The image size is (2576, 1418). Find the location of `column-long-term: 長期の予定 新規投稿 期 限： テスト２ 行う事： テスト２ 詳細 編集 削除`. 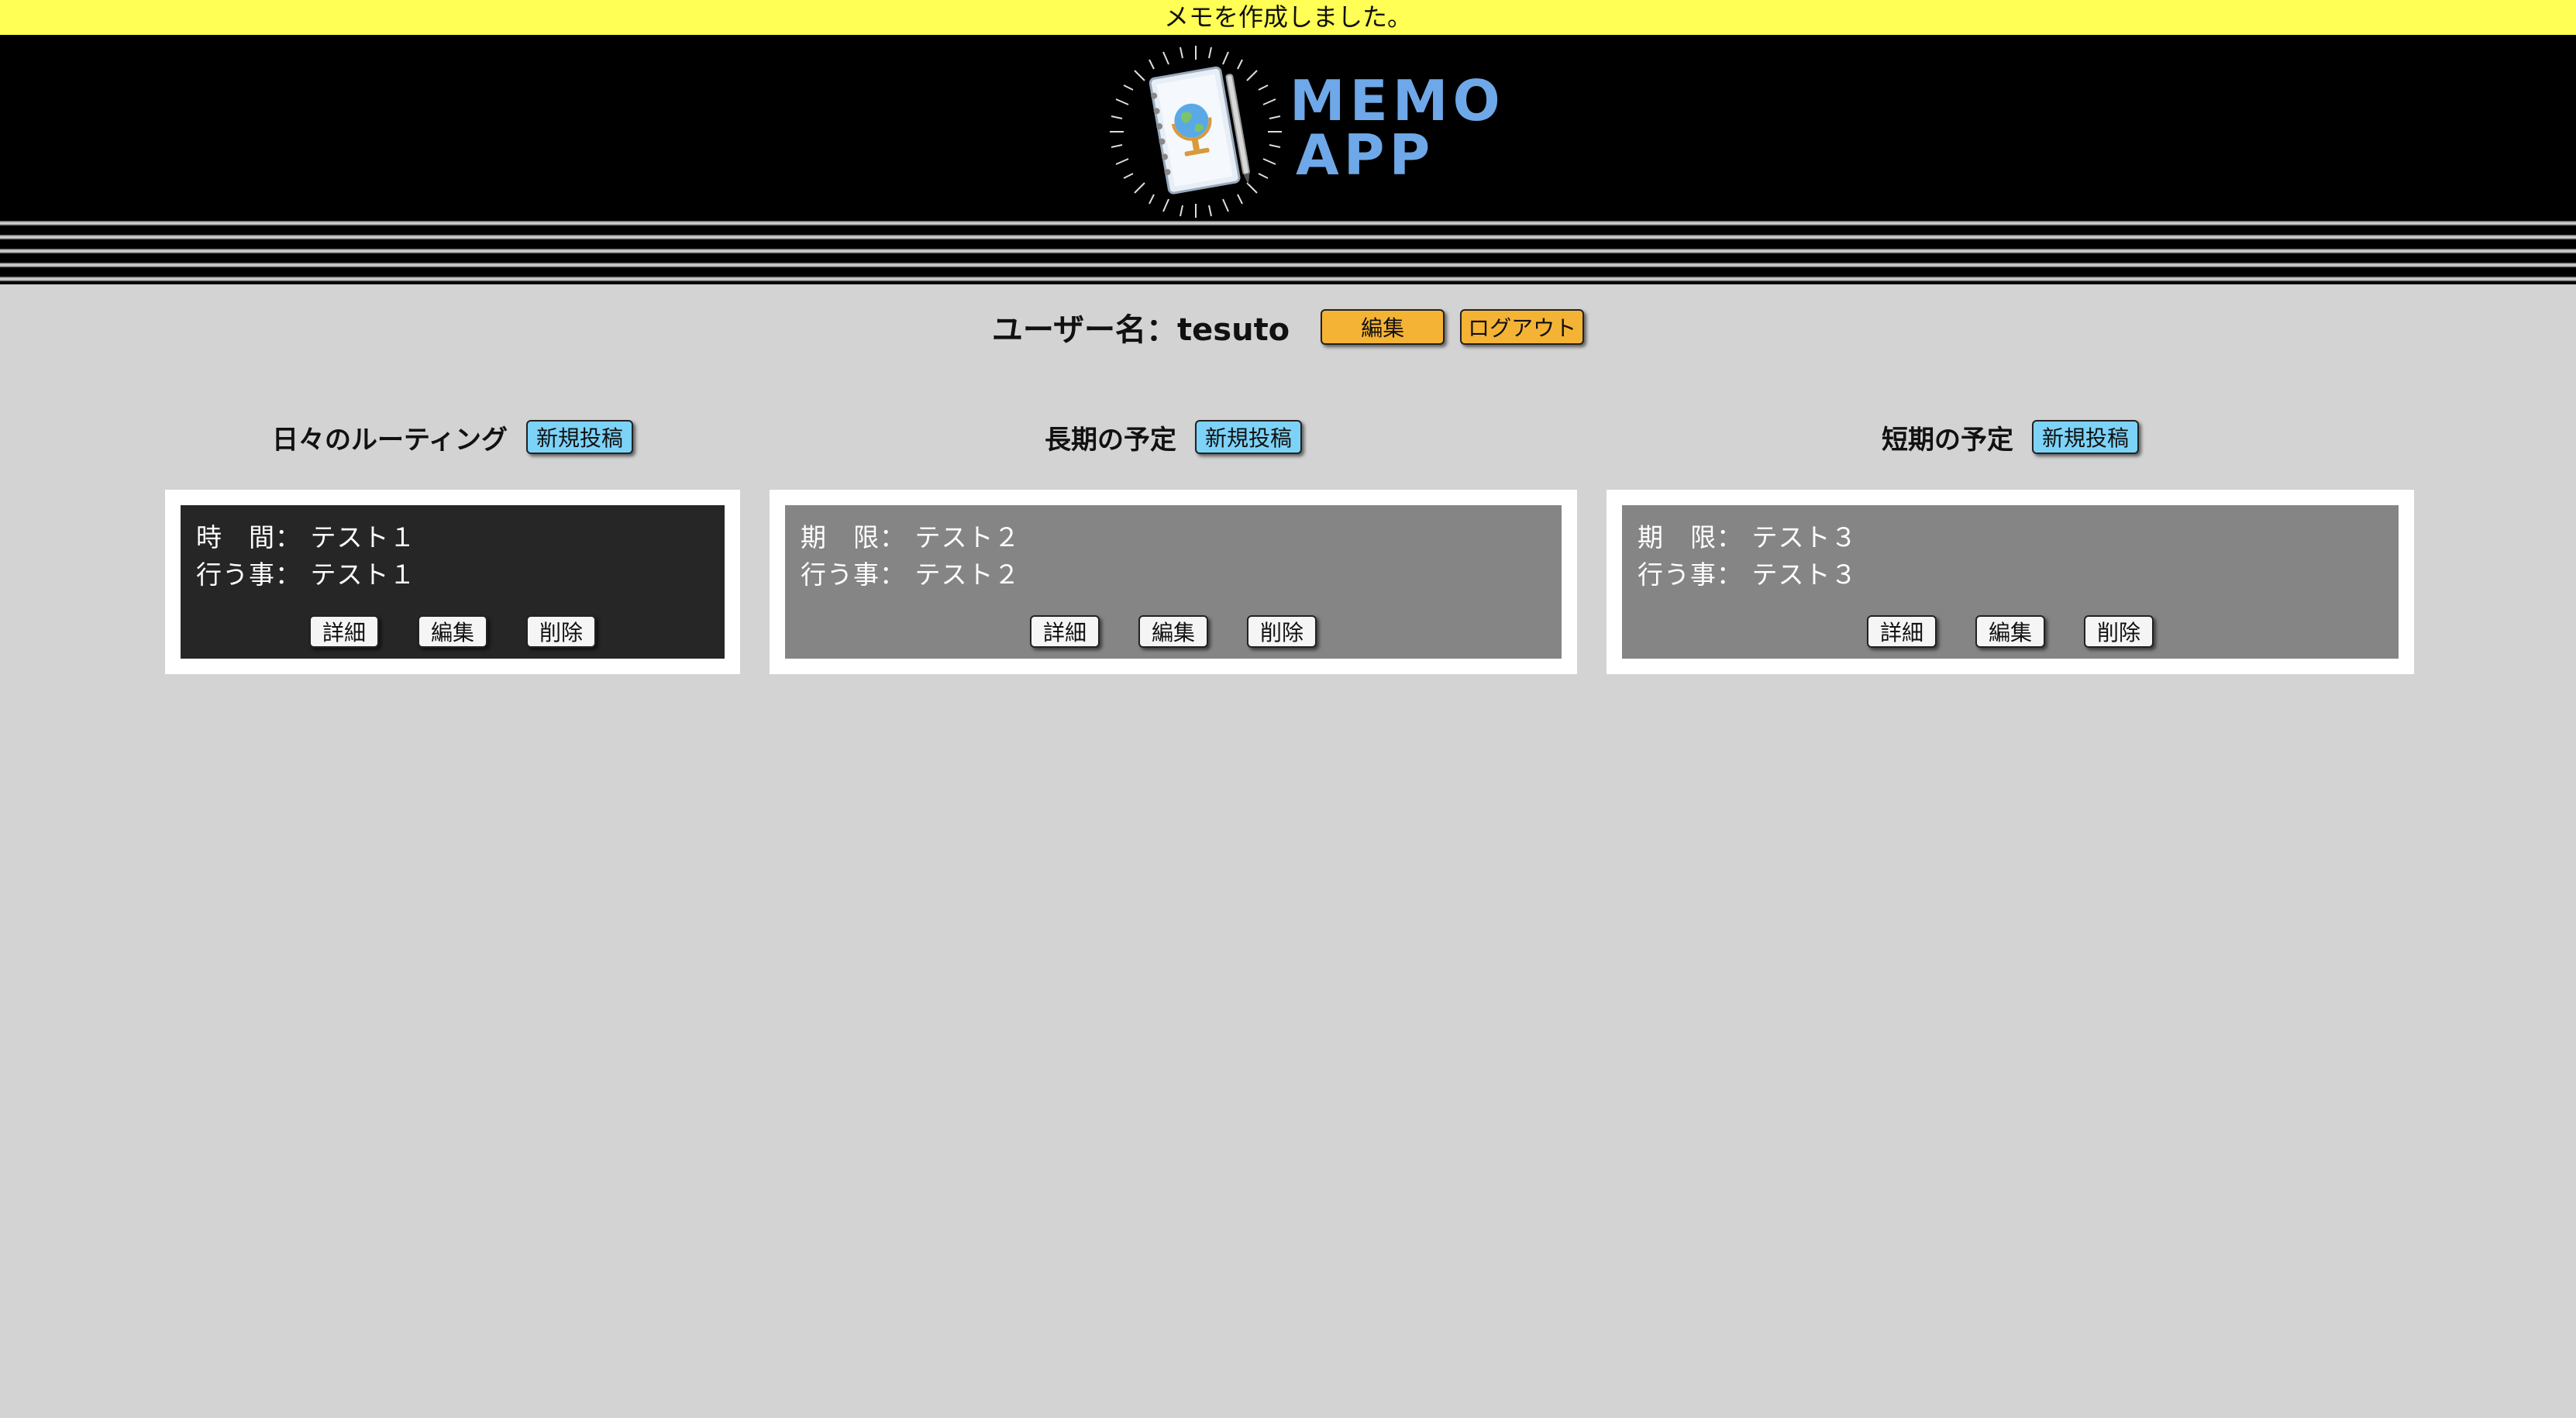

column-long-term: 長期の予定 新規投稿 期 限： テスト２ 行う事： テスト２ 詳細 編集 削除 is located at coordinates (1173, 544).